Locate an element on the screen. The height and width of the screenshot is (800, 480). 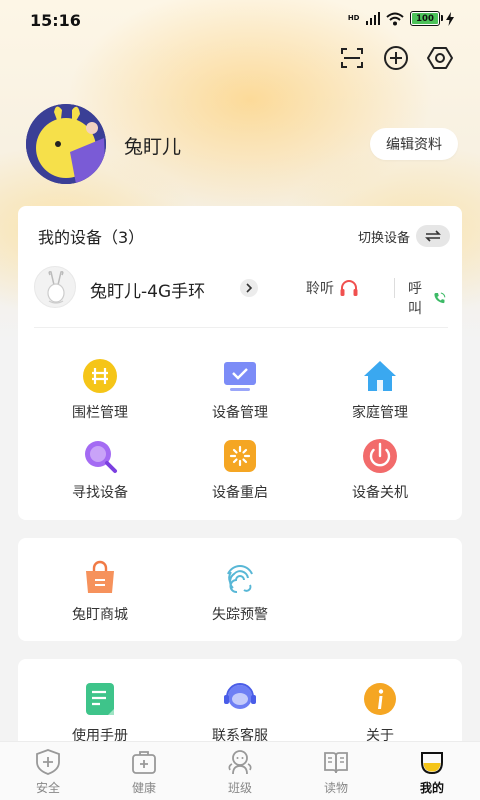
fingerprint-icon is located at coordinates (240, 579).